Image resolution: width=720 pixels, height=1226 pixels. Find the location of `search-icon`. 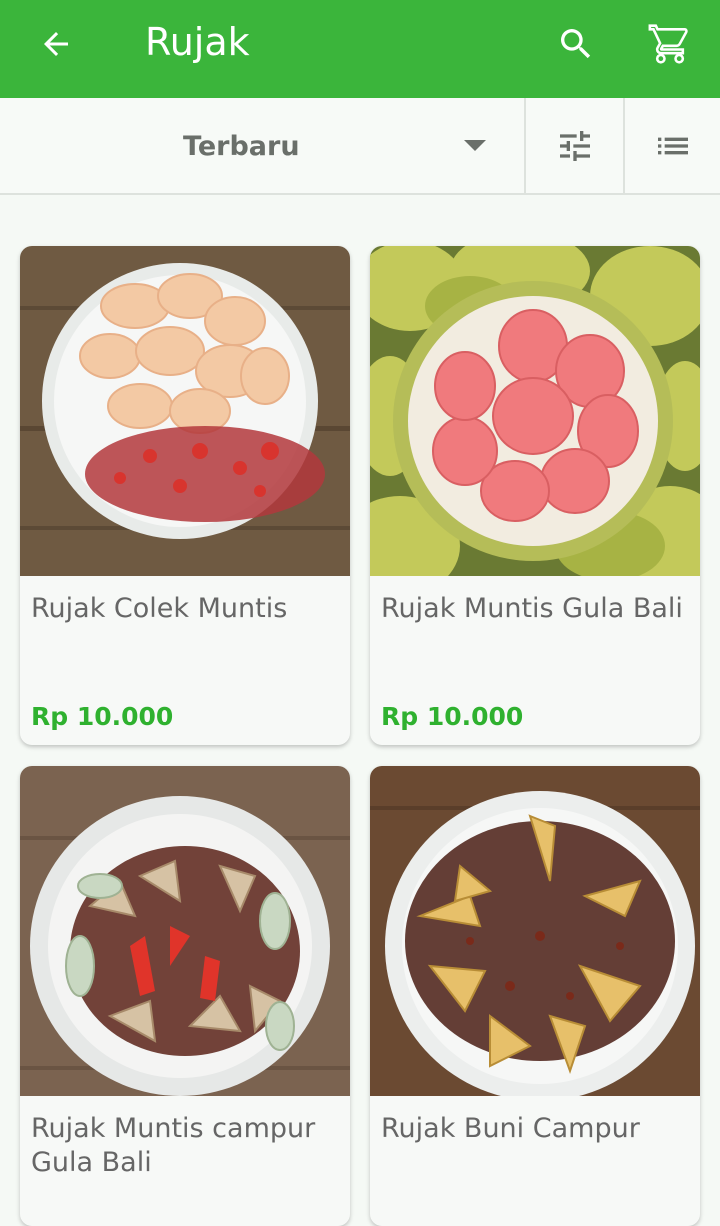

search-icon is located at coordinates (576, 44).